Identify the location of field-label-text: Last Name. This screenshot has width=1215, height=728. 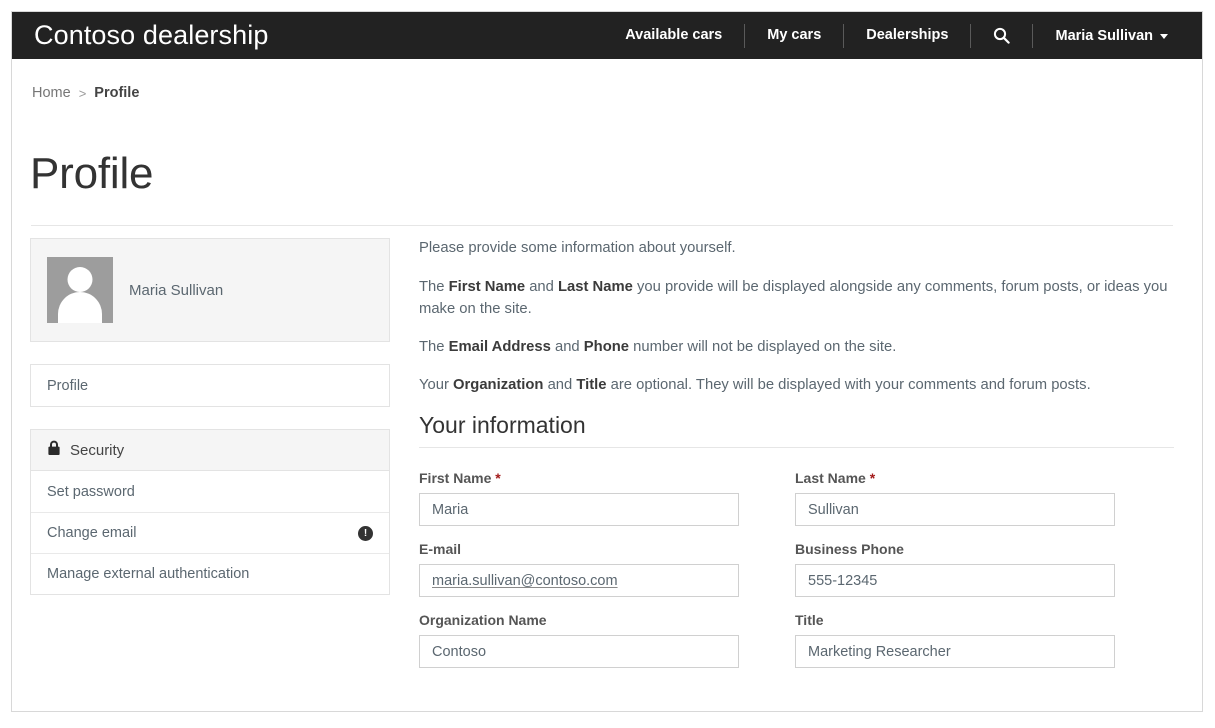
(830, 478).